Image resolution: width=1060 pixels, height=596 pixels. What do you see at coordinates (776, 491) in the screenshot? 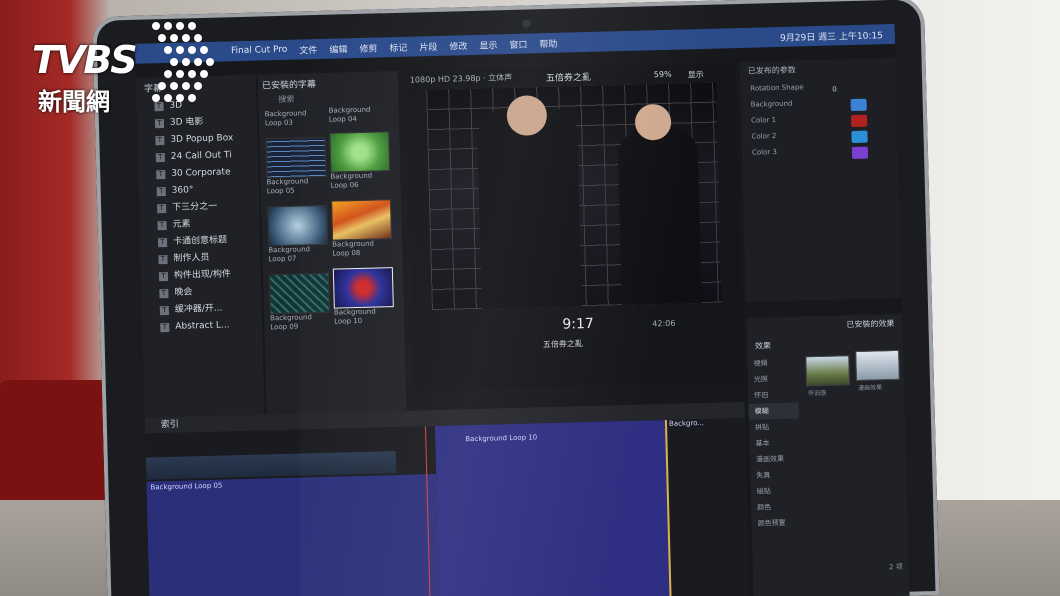
I see `effects-category: 磁贴` at bounding box center [776, 491].